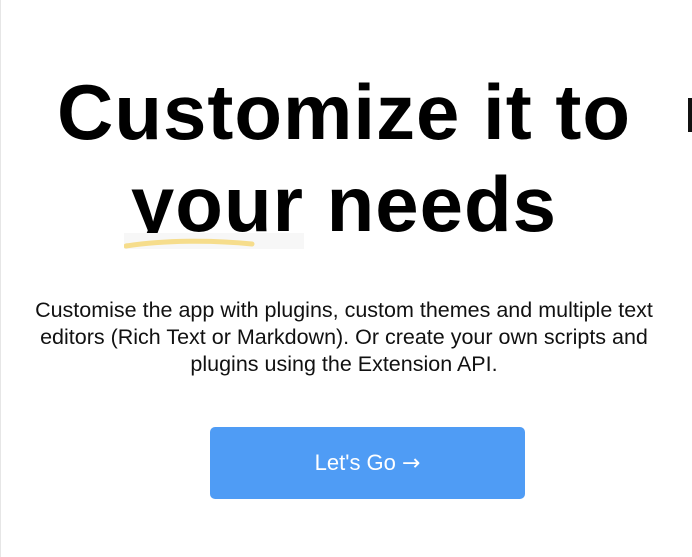 This screenshot has width=692, height=557. What do you see at coordinates (430, 204) in the screenshot?
I see `headline-rest-word: needs` at bounding box center [430, 204].